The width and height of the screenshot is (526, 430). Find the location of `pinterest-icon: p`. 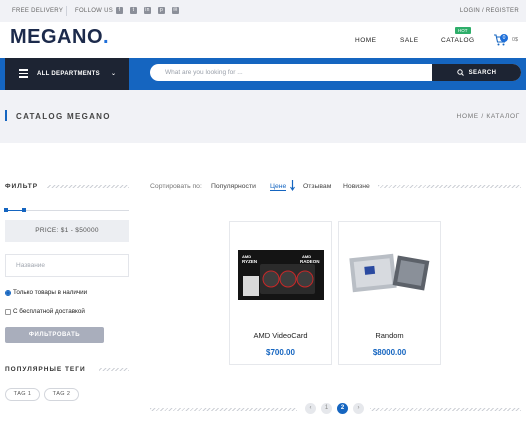

pinterest-icon: p is located at coordinates (161, 10).